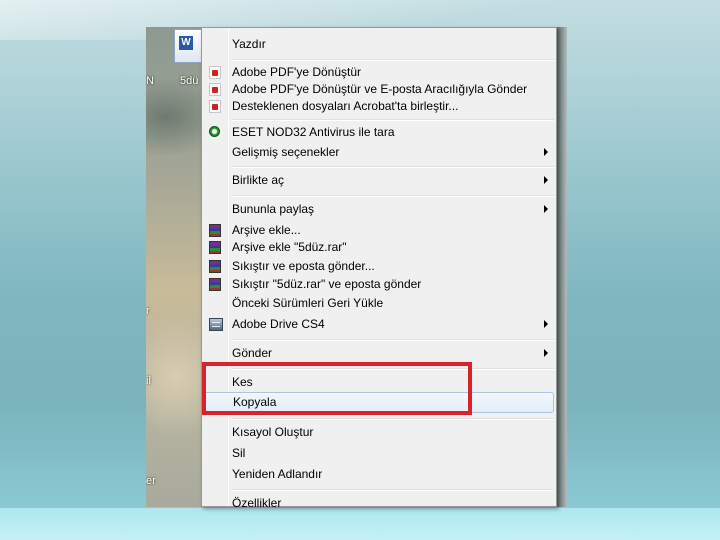 The width and height of the screenshot is (720, 540). Describe the element at coordinates (379, 503) in the screenshot. I see `menu-item-properties: Özellikler` at that location.